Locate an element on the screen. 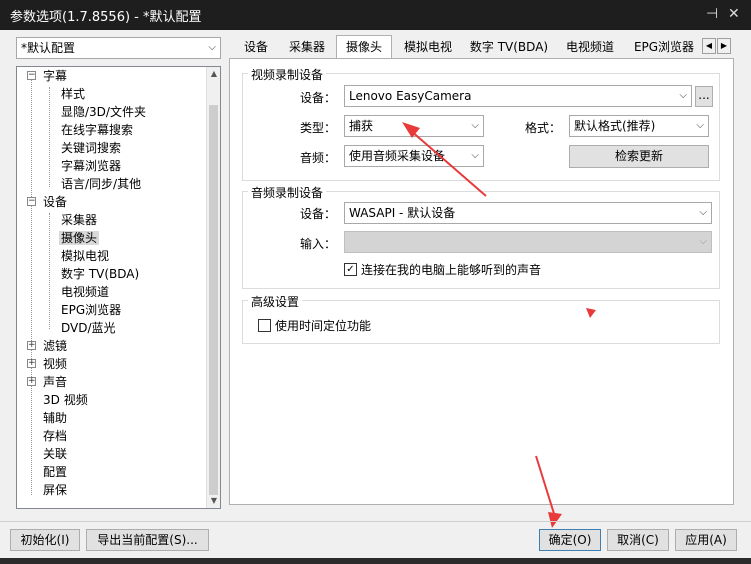 The width and height of the screenshot is (751, 564). tree-item: 电视频道 is located at coordinates (85, 292).